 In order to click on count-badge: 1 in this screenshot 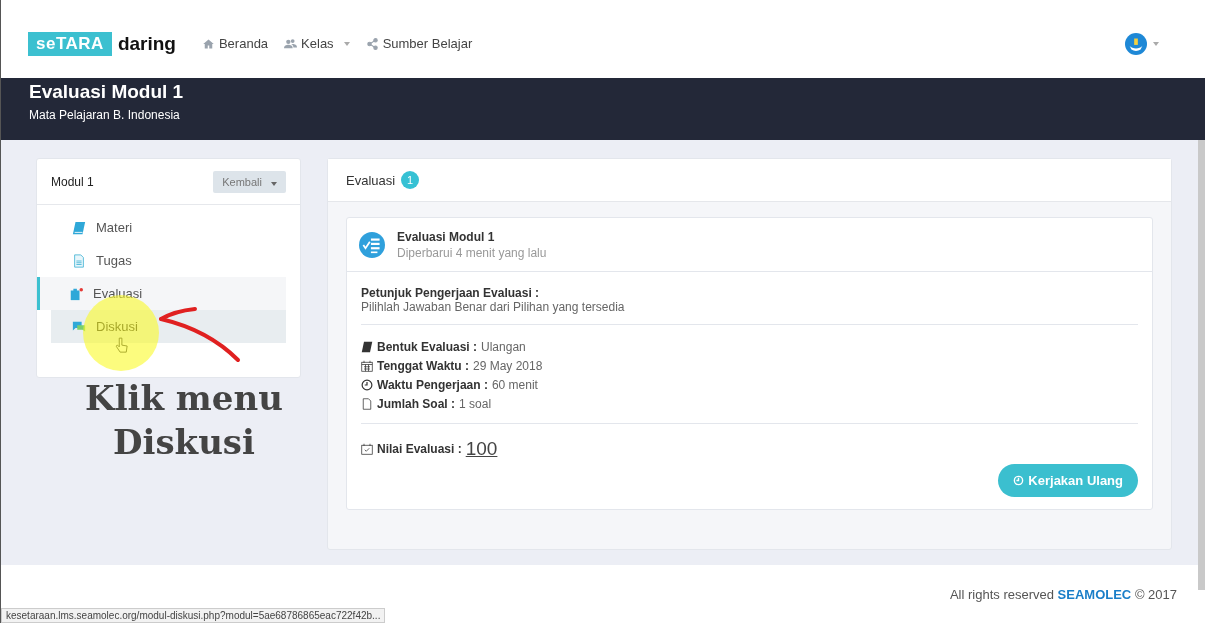, I will do `click(410, 180)`.